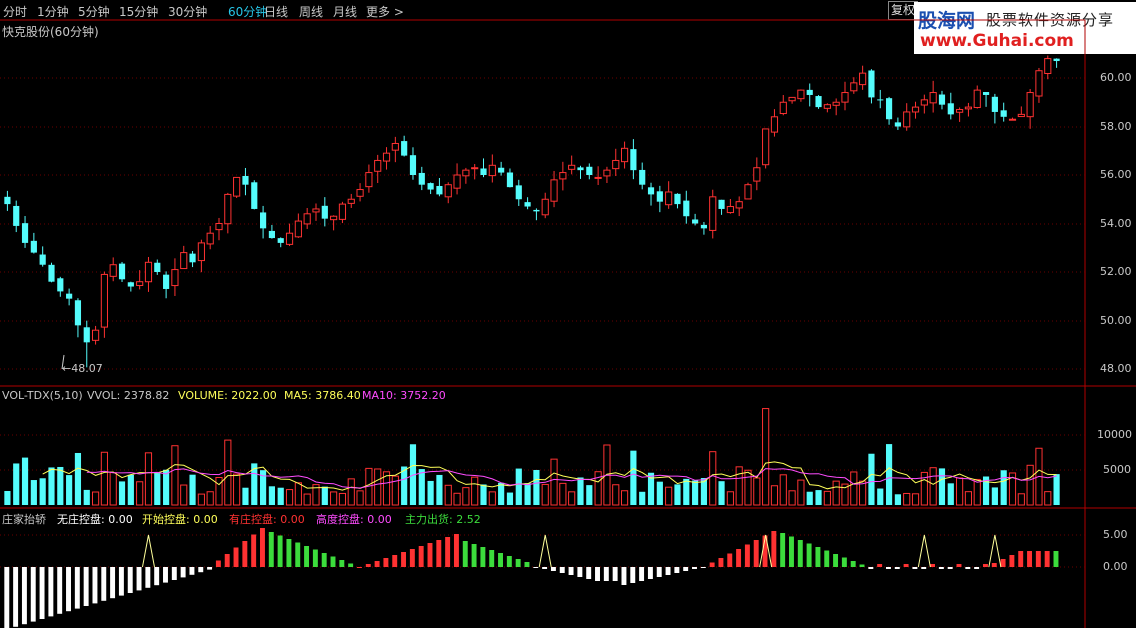 The height and width of the screenshot is (628, 1136). Describe the element at coordinates (1117, 469) in the screenshot. I see `volume-axis-label: 5000` at that location.